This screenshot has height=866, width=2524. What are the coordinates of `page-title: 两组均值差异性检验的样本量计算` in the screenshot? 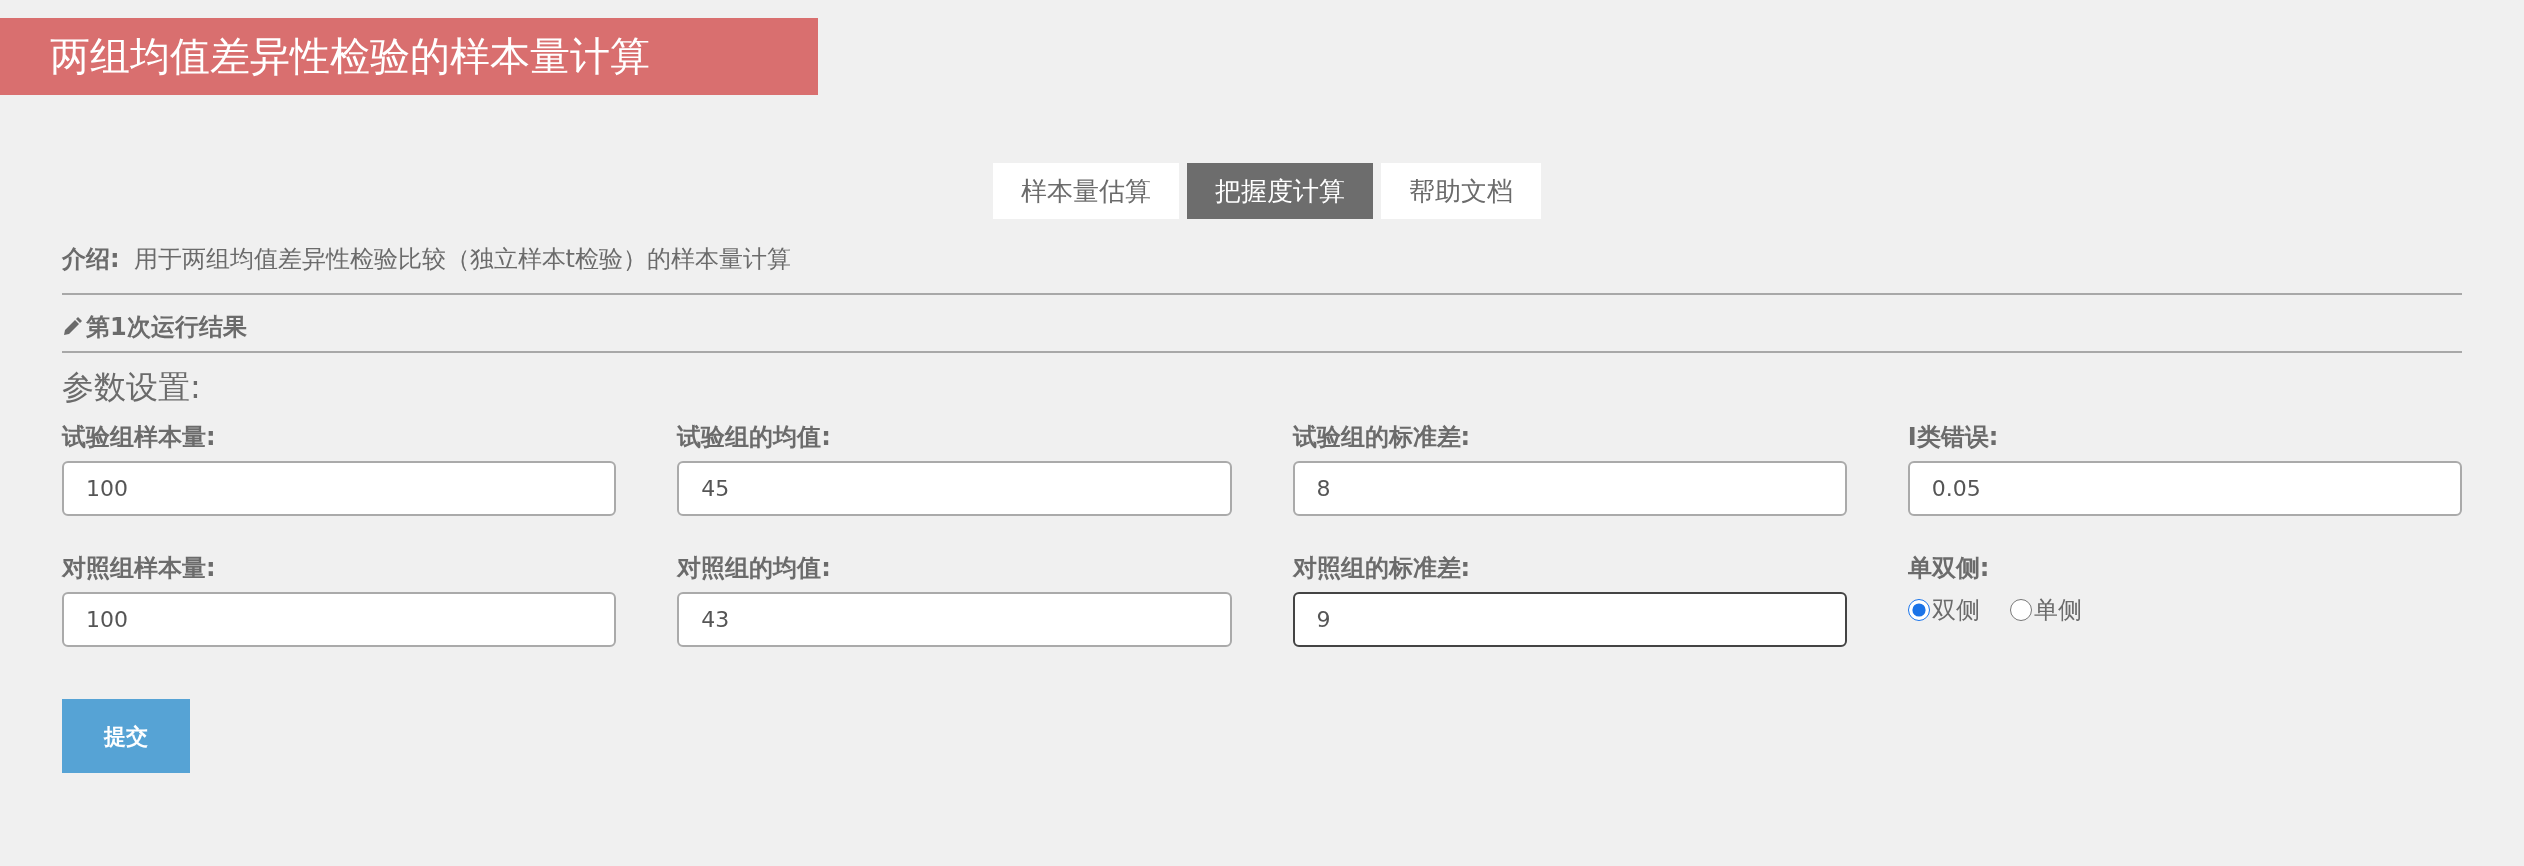 It's located at (409, 56).